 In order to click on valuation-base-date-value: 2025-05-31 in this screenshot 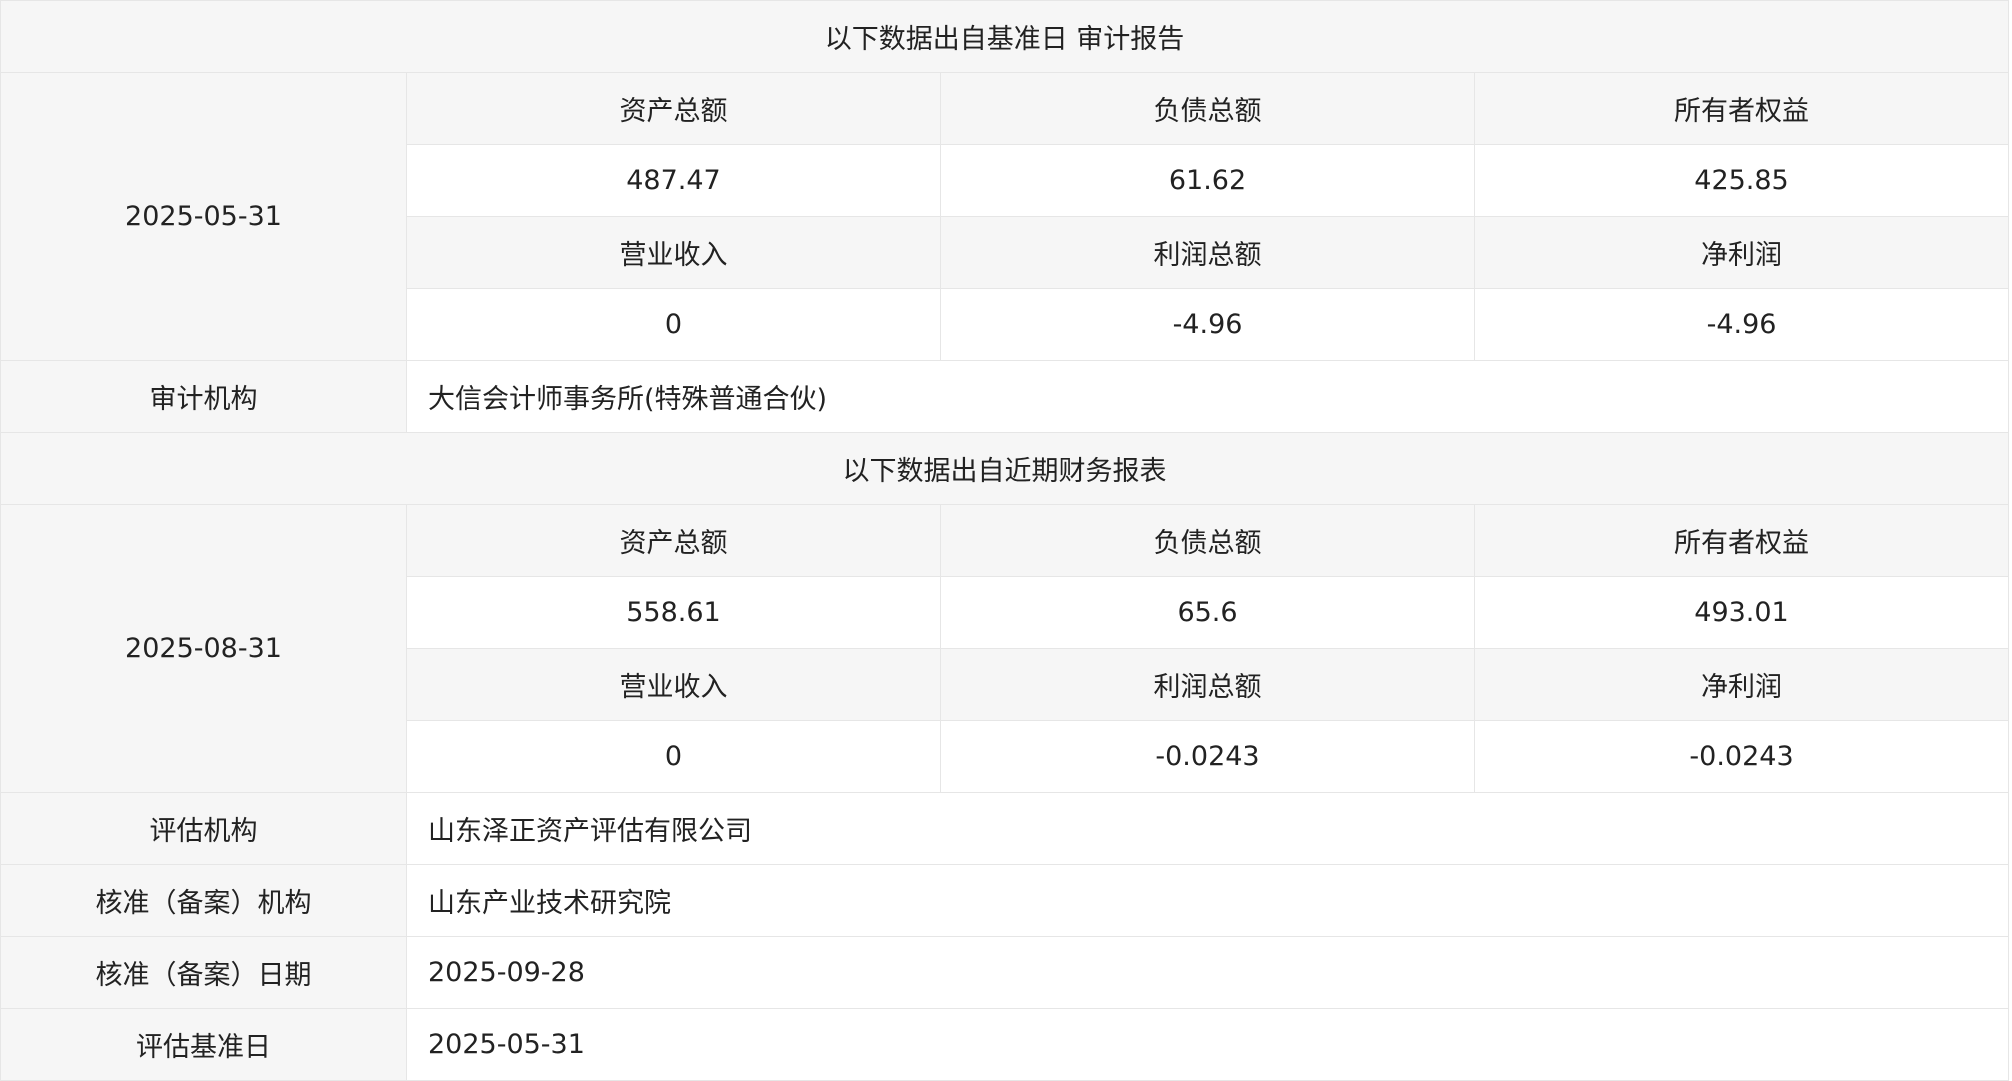, I will do `click(1207, 1044)`.